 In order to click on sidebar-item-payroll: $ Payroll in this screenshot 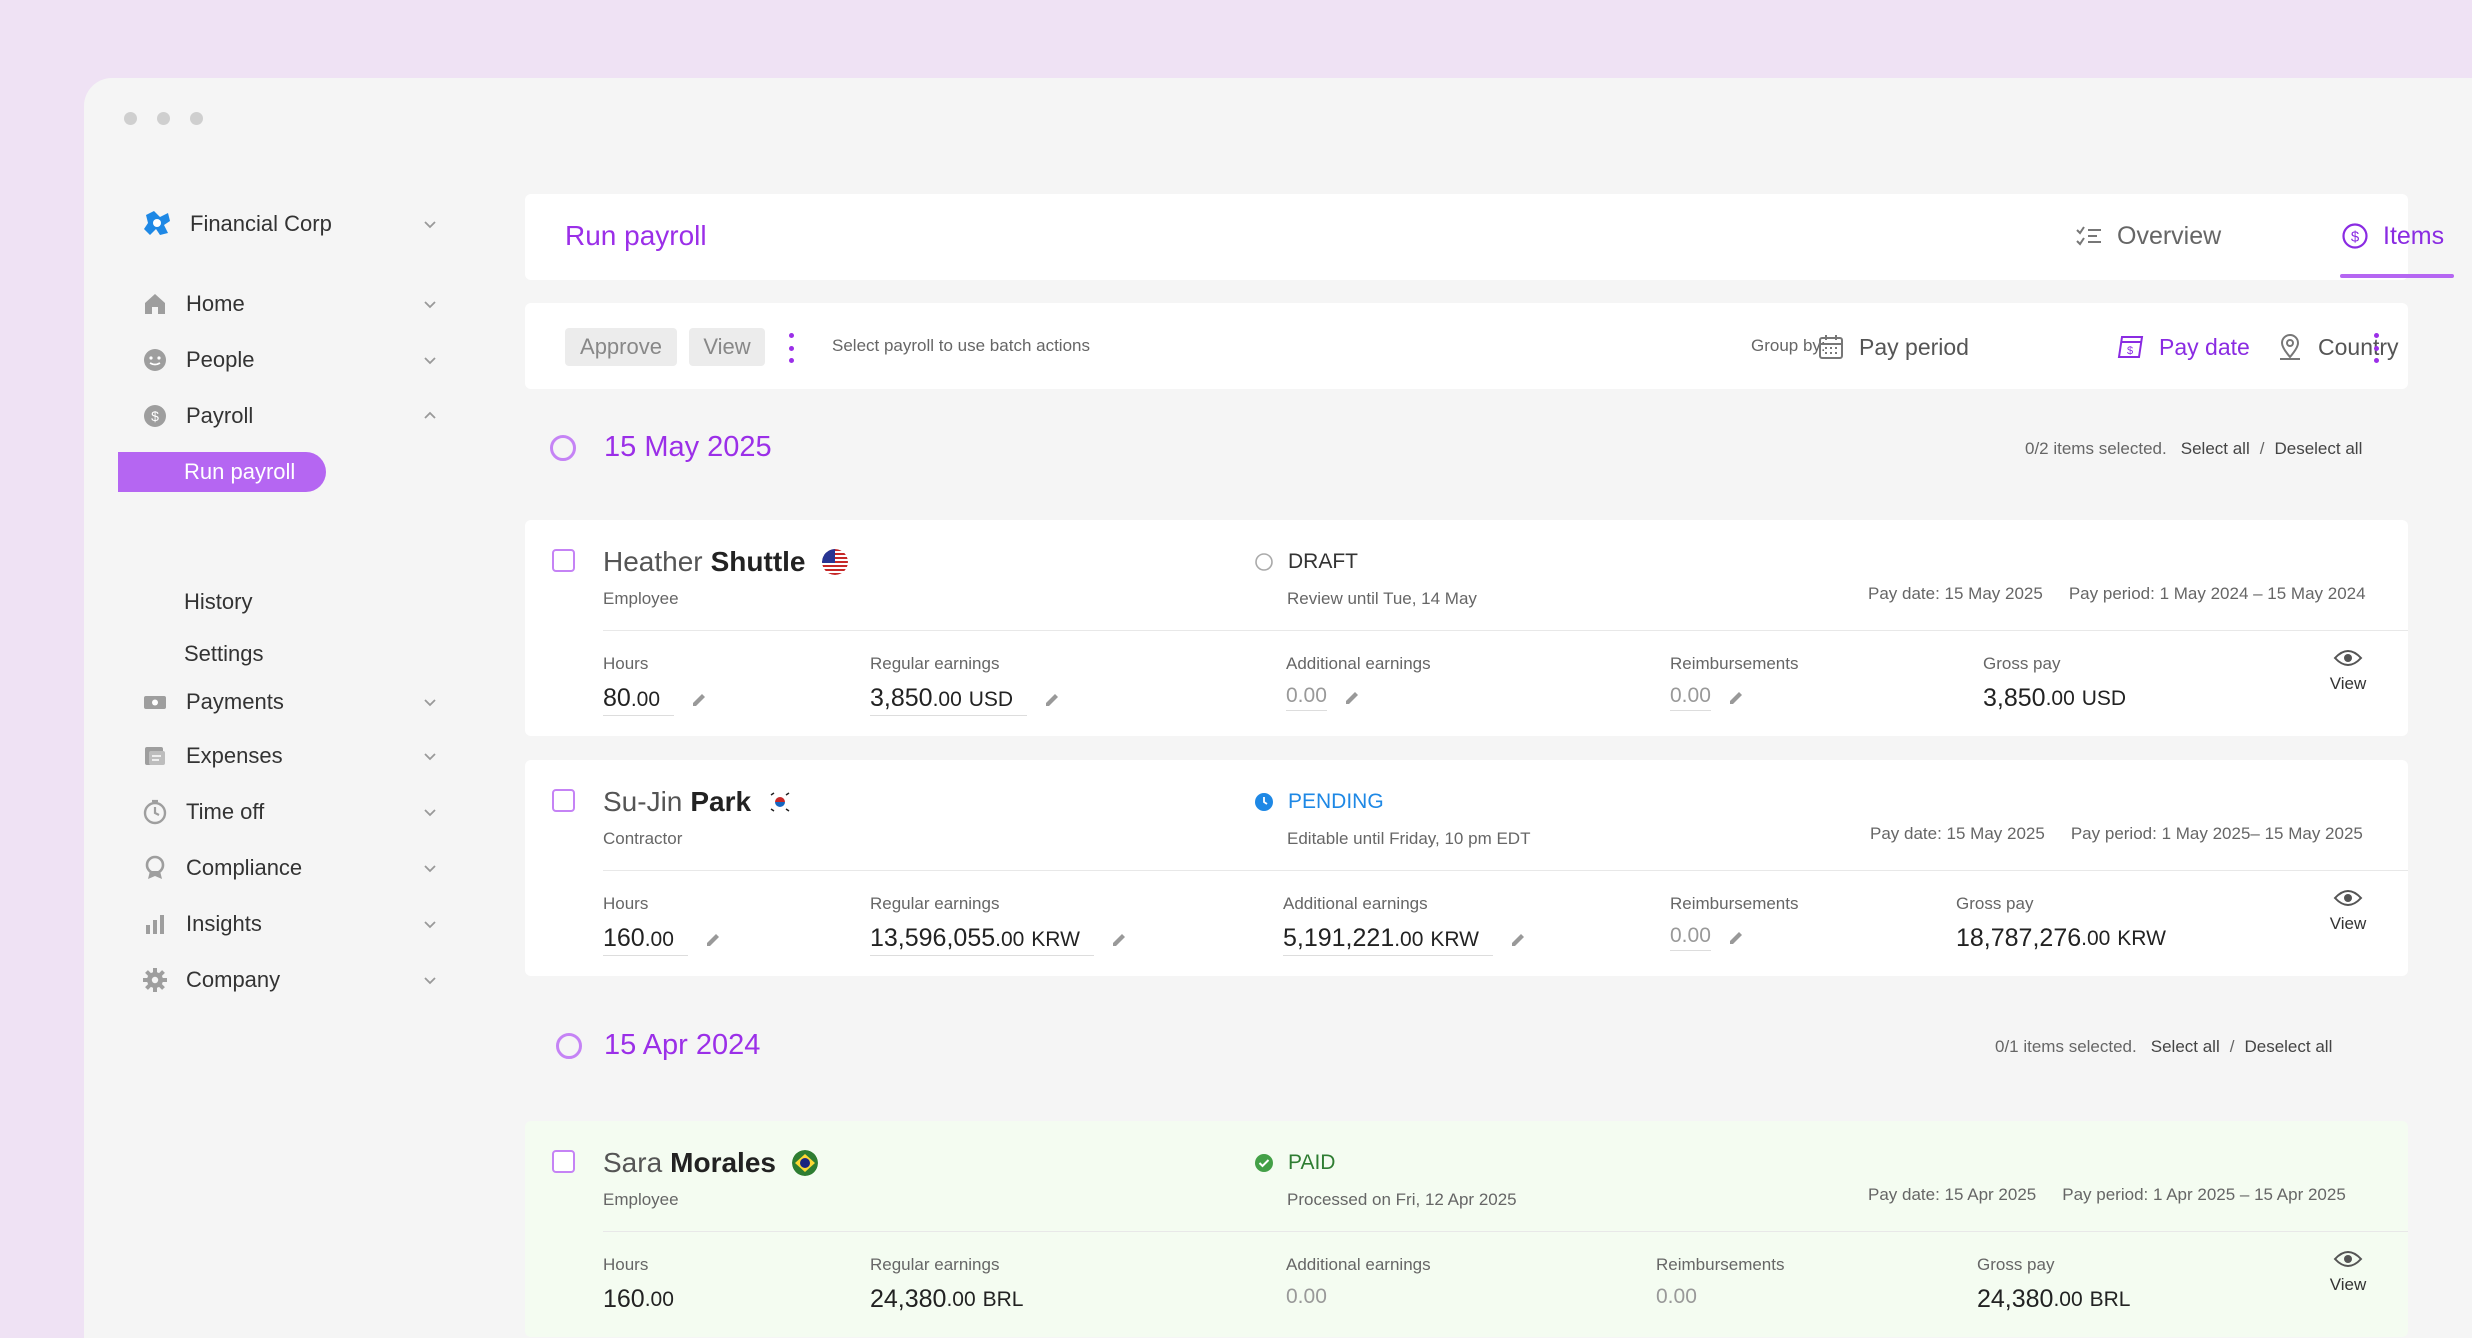, I will do `click(290, 416)`.